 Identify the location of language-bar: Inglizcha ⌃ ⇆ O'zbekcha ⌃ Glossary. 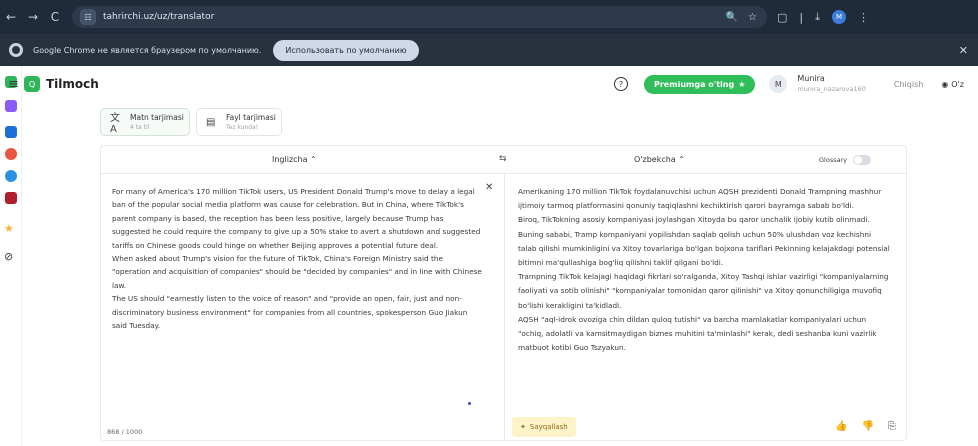
(503, 160).